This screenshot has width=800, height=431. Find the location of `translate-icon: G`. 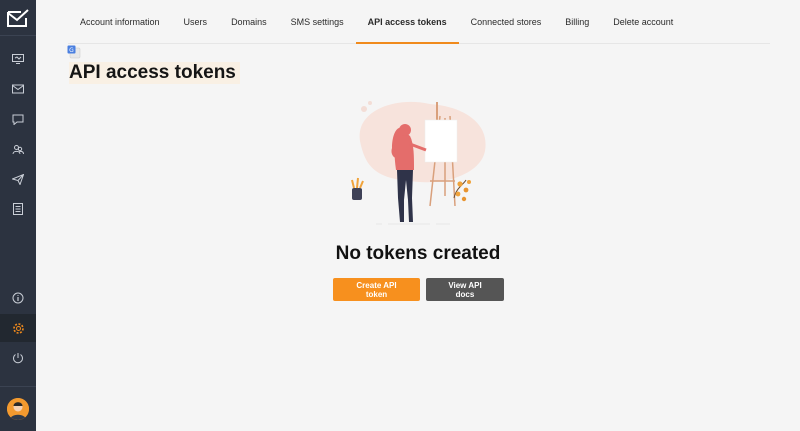

translate-icon: G is located at coordinates (74, 52).